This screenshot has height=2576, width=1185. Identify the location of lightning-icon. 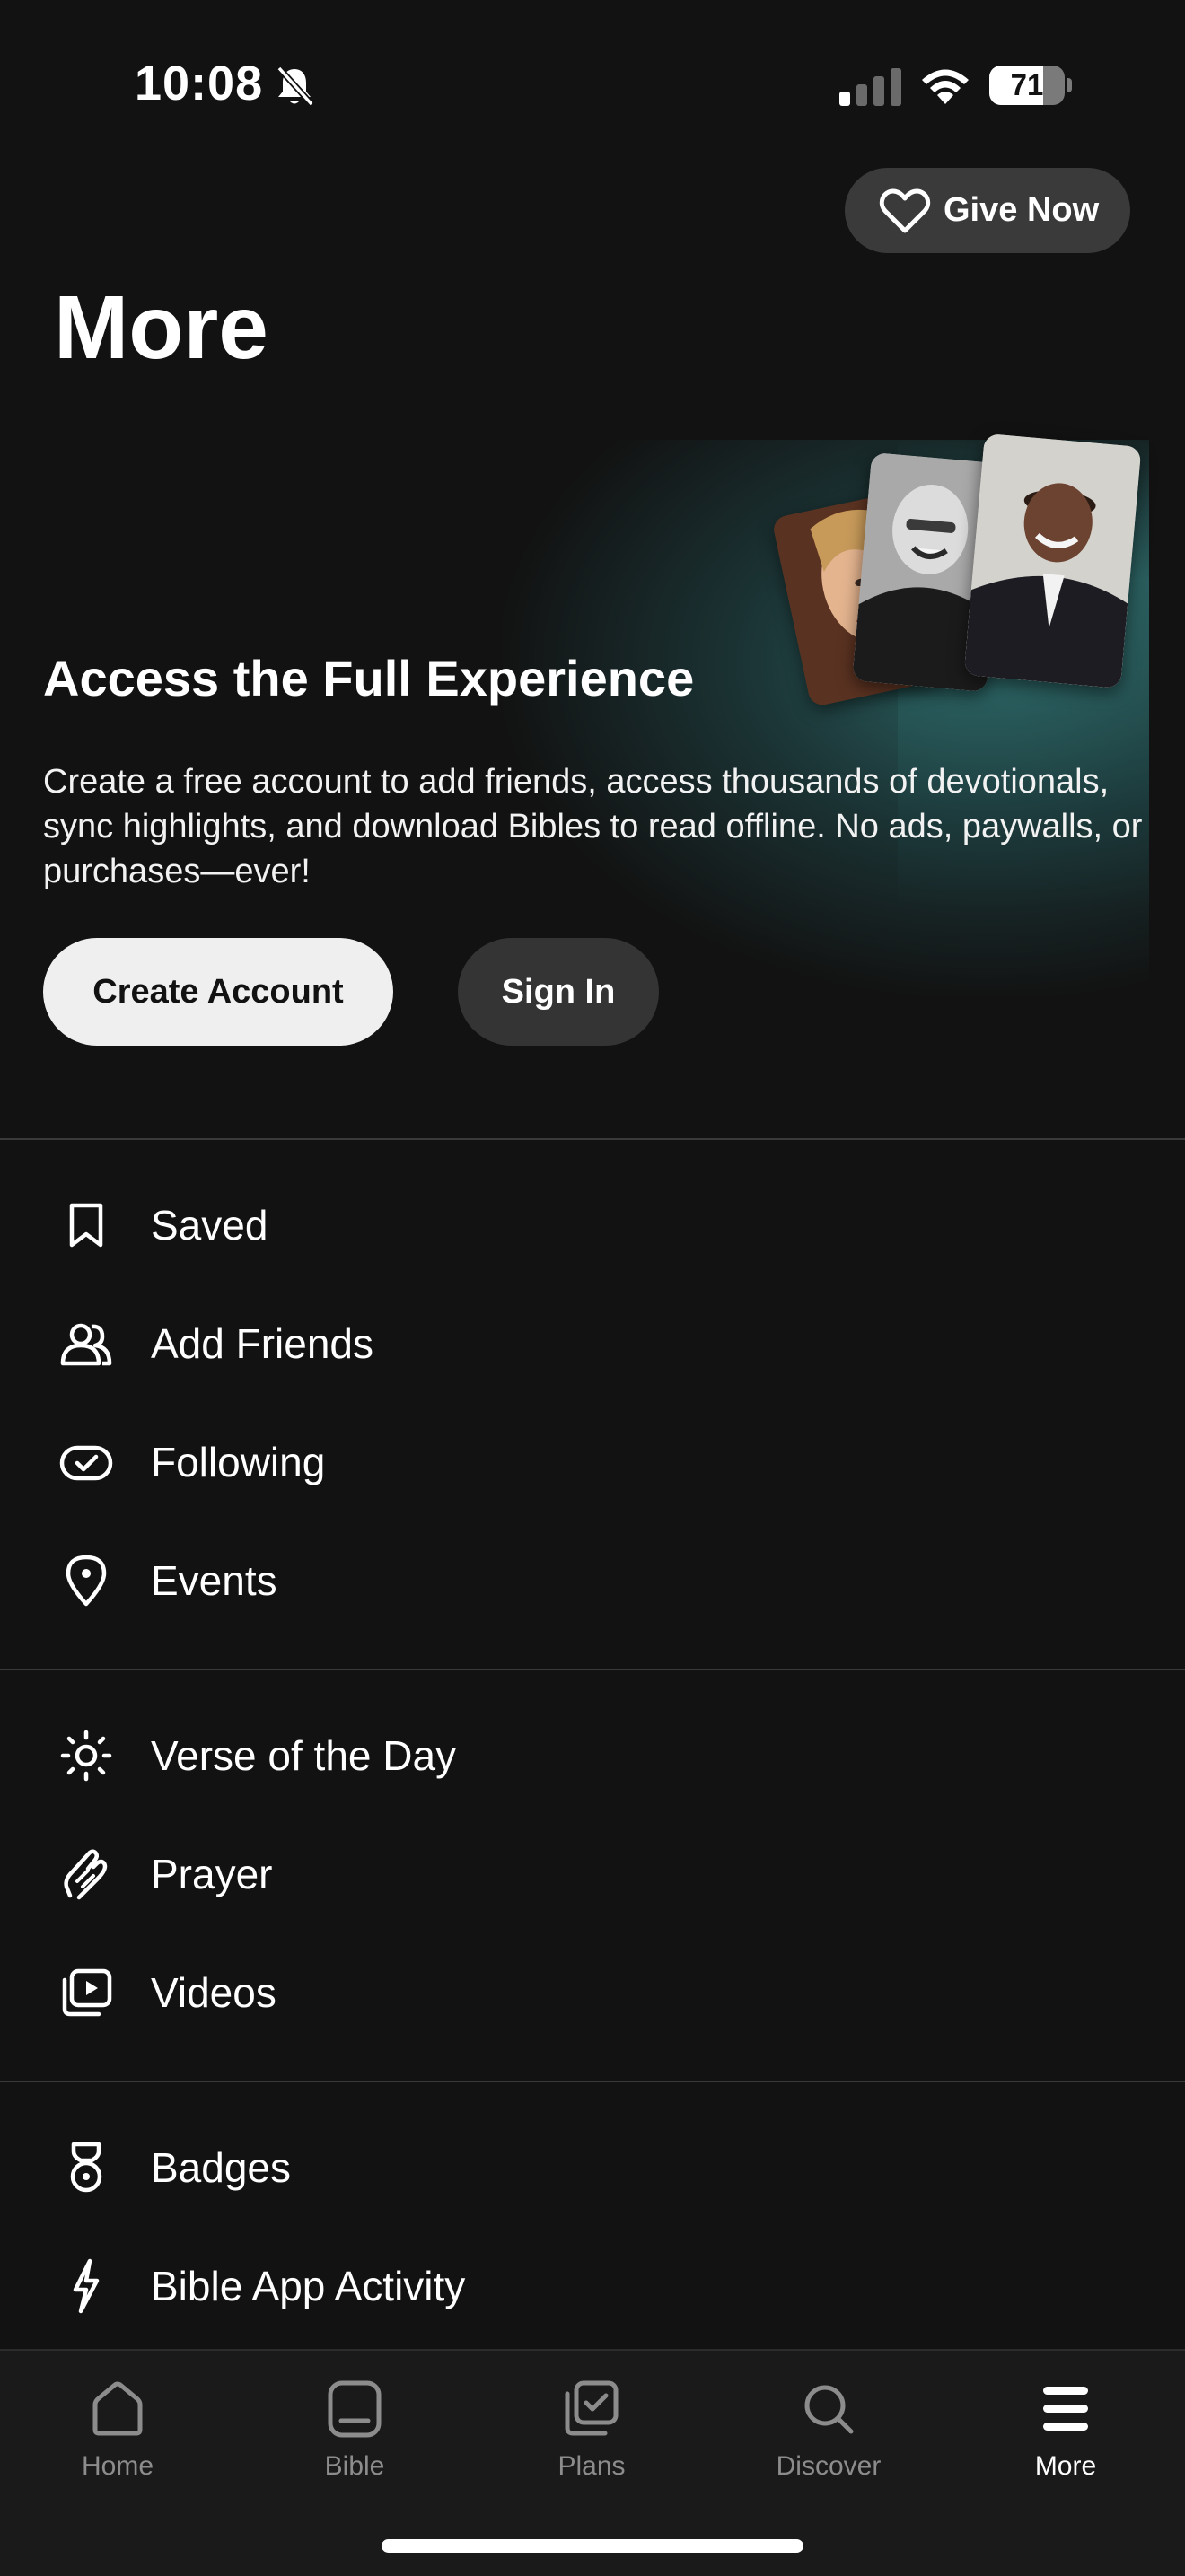
(86, 2286).